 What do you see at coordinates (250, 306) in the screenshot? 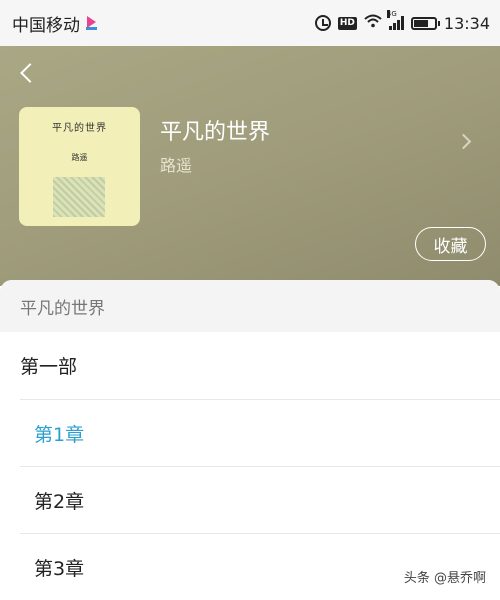
I see `sheet-title: 平凡的世界` at bounding box center [250, 306].